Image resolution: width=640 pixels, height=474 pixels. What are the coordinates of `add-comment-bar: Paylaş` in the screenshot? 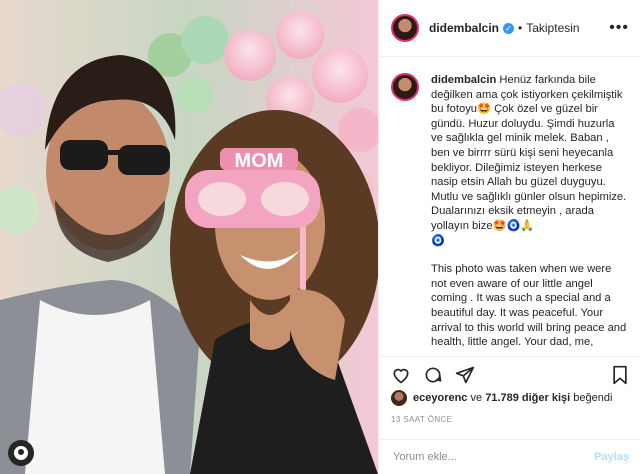 It's located at (509, 456).